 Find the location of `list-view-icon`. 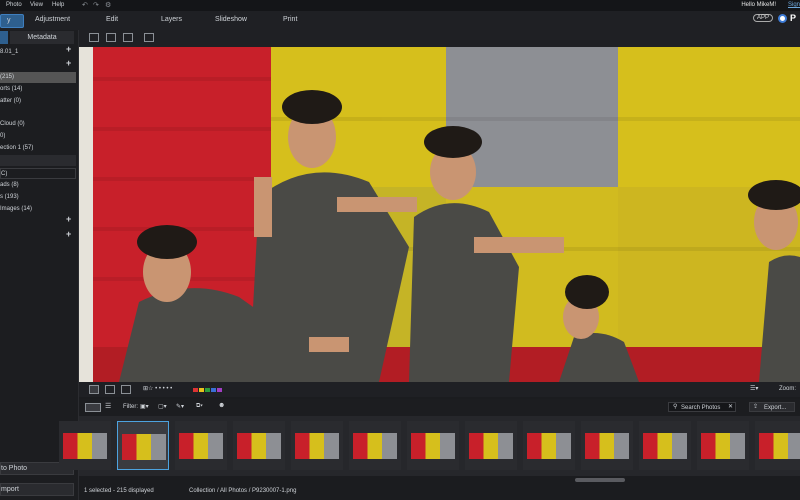

list-view-icon is located at coordinates (93, 407).